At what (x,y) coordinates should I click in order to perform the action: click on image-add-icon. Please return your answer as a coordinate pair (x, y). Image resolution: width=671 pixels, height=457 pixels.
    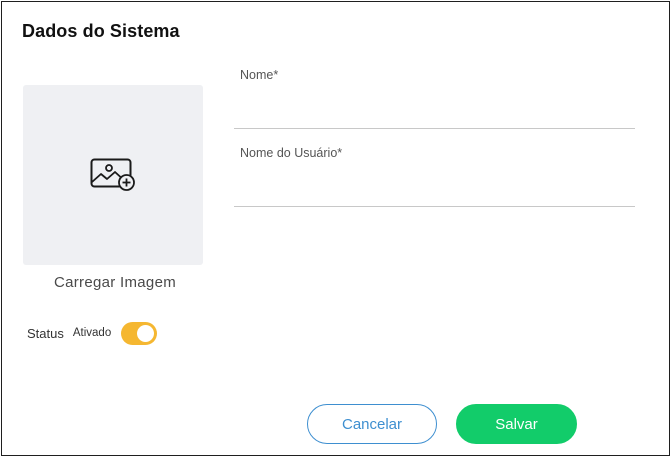
    Looking at the image, I should click on (112, 174).